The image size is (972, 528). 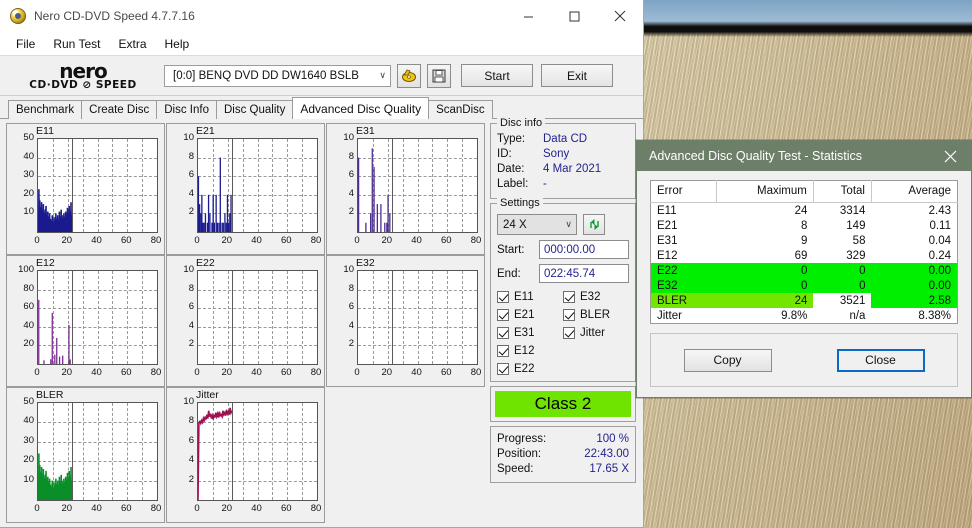 What do you see at coordinates (186, 109) in the screenshot?
I see `tab-disc-info: Disc Info` at bounding box center [186, 109].